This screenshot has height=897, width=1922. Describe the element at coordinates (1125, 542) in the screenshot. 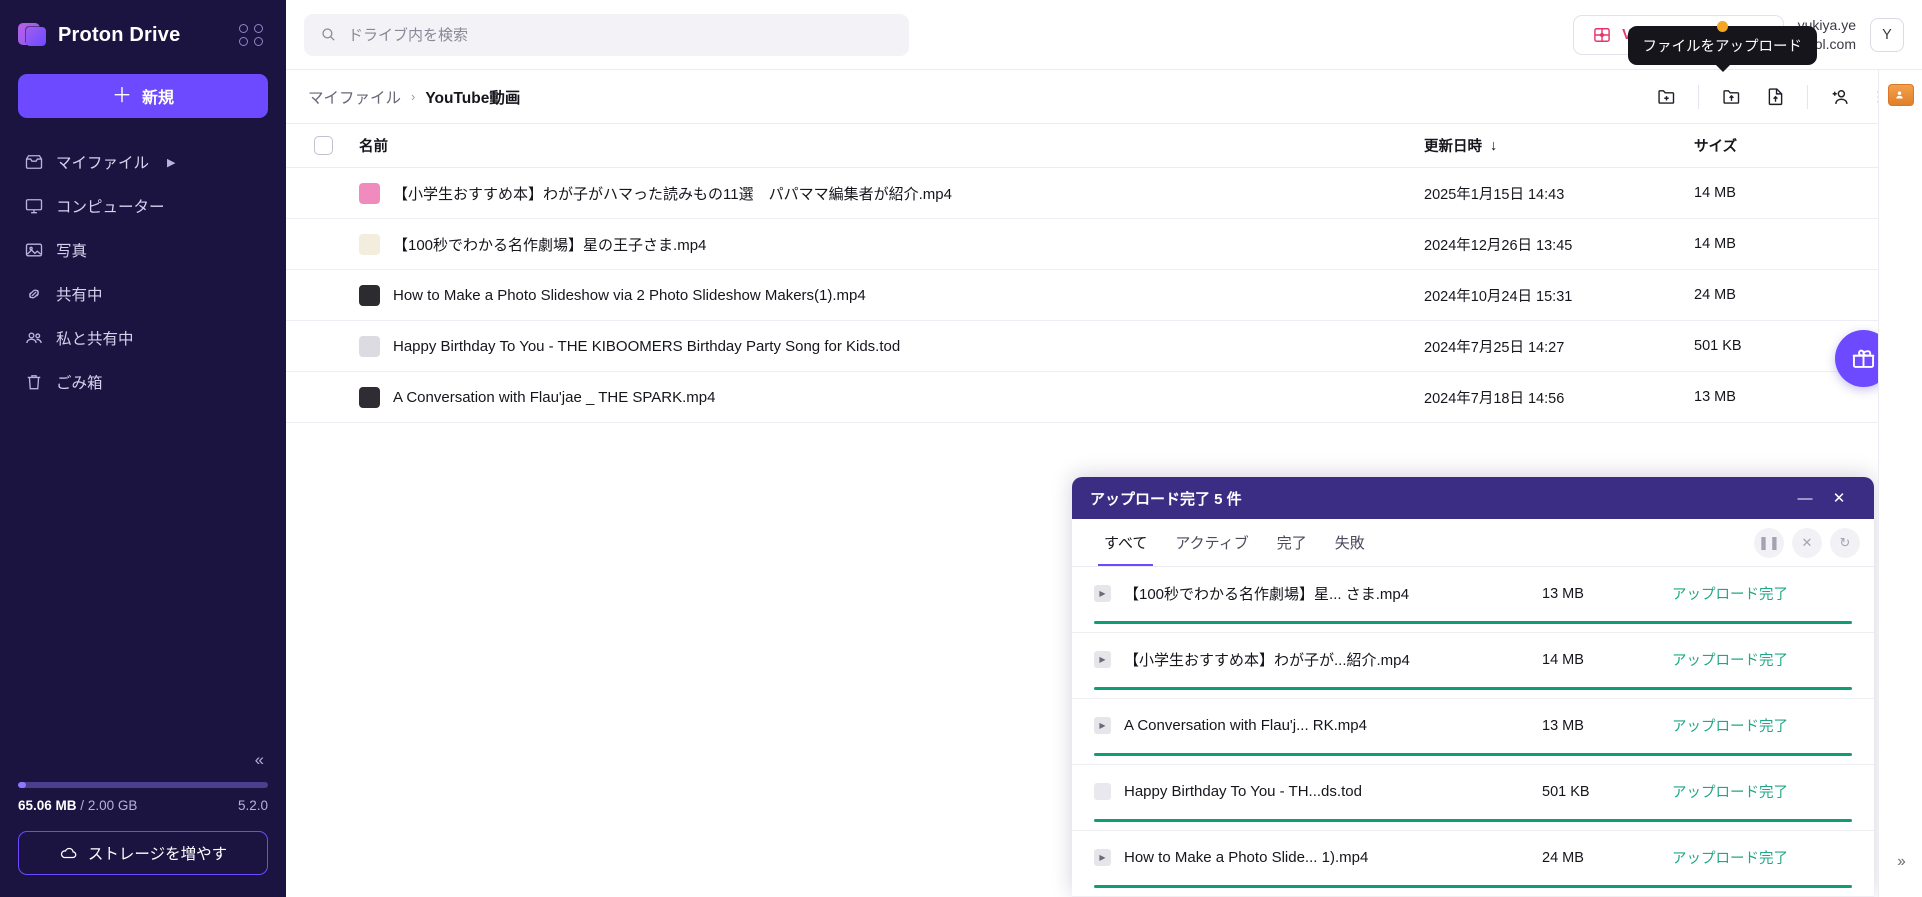

I see `tab-all: すべて` at that location.